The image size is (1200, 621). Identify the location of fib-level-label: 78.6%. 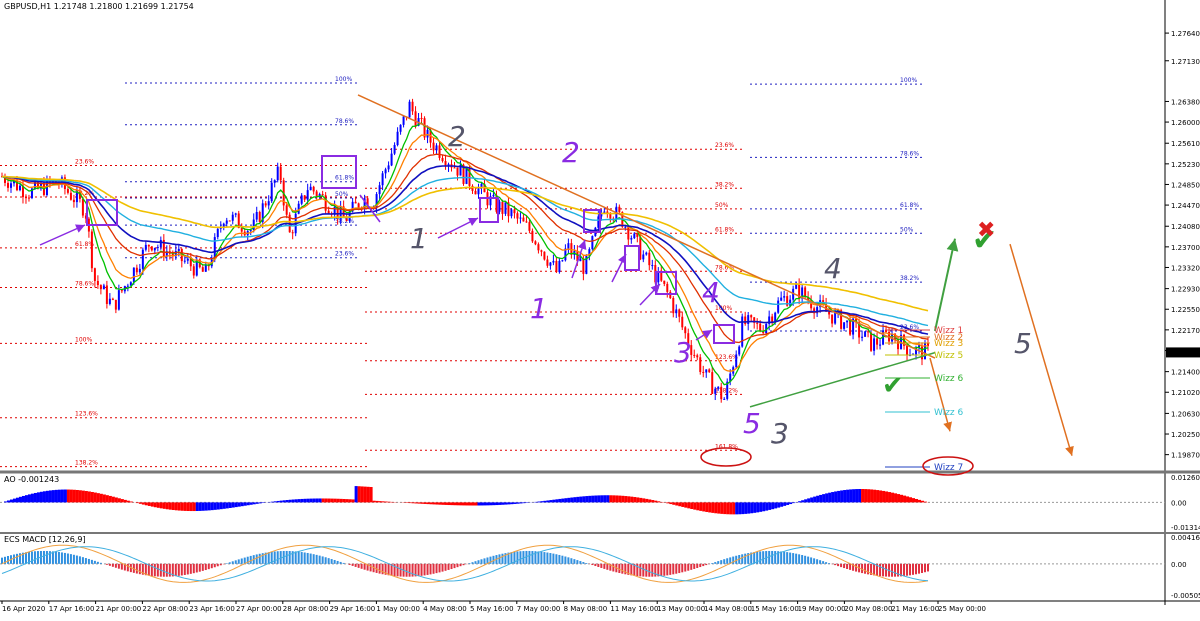
(84, 284).